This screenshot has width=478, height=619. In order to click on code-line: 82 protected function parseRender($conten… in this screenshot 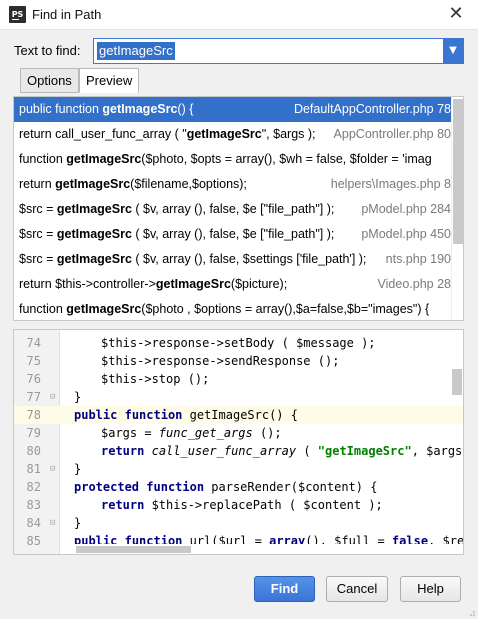, I will do `click(238, 487)`.